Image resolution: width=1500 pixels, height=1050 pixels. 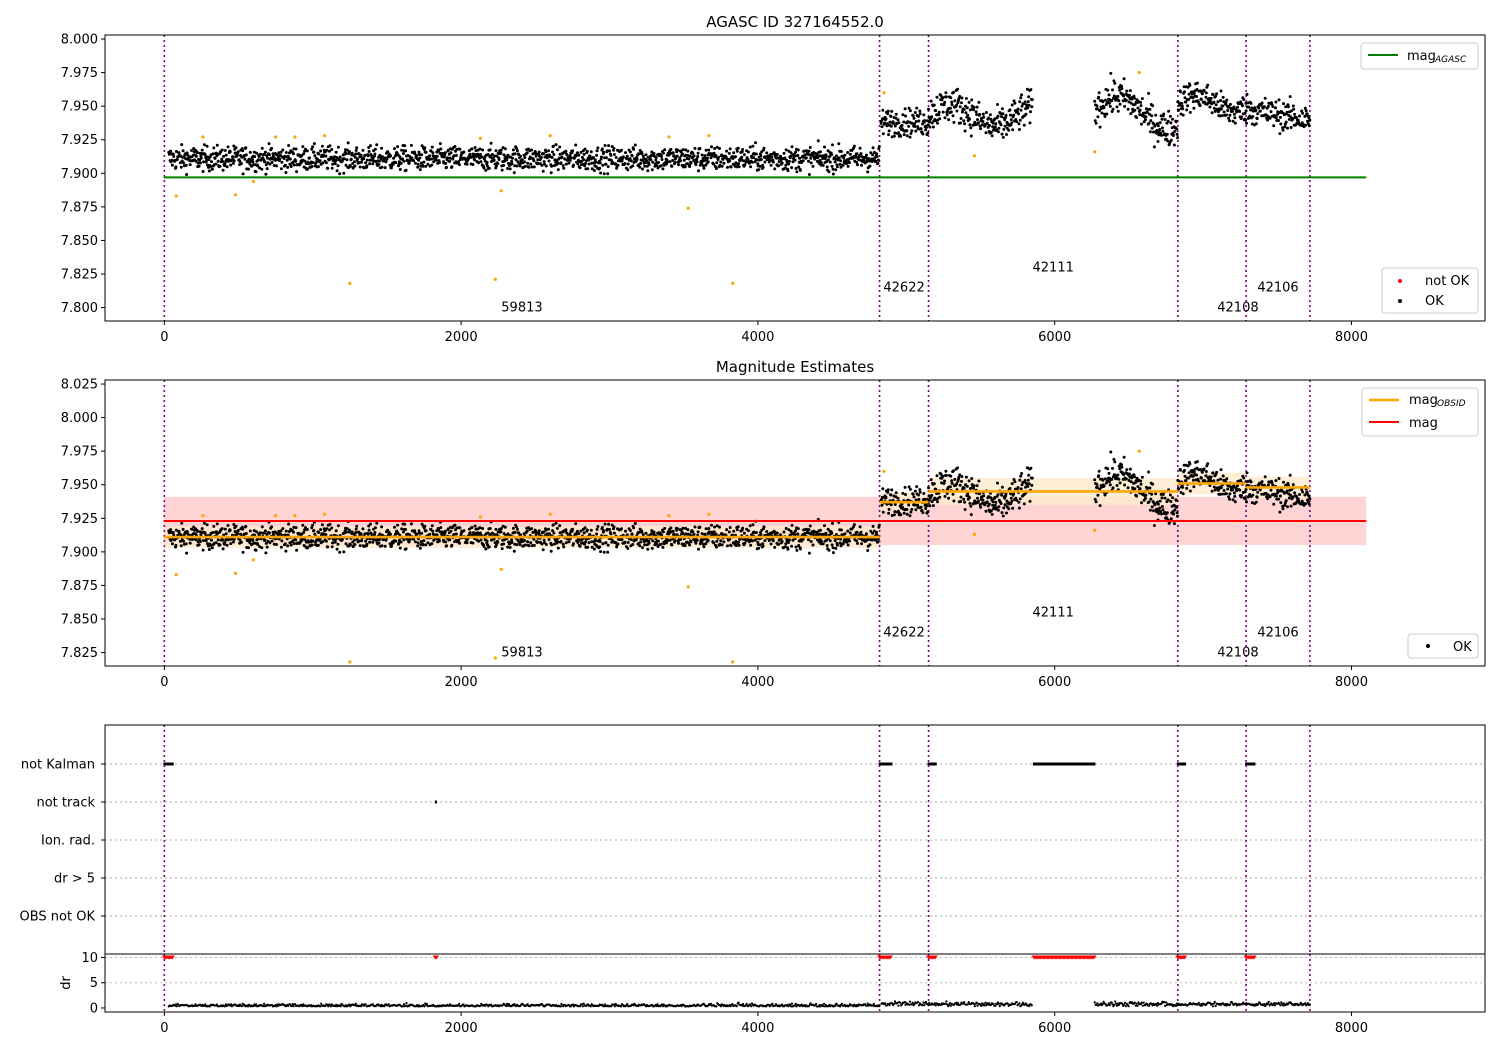 What do you see at coordinates (1237, 653) in the screenshot?
I see `p2-obsid-label: 42108` at bounding box center [1237, 653].